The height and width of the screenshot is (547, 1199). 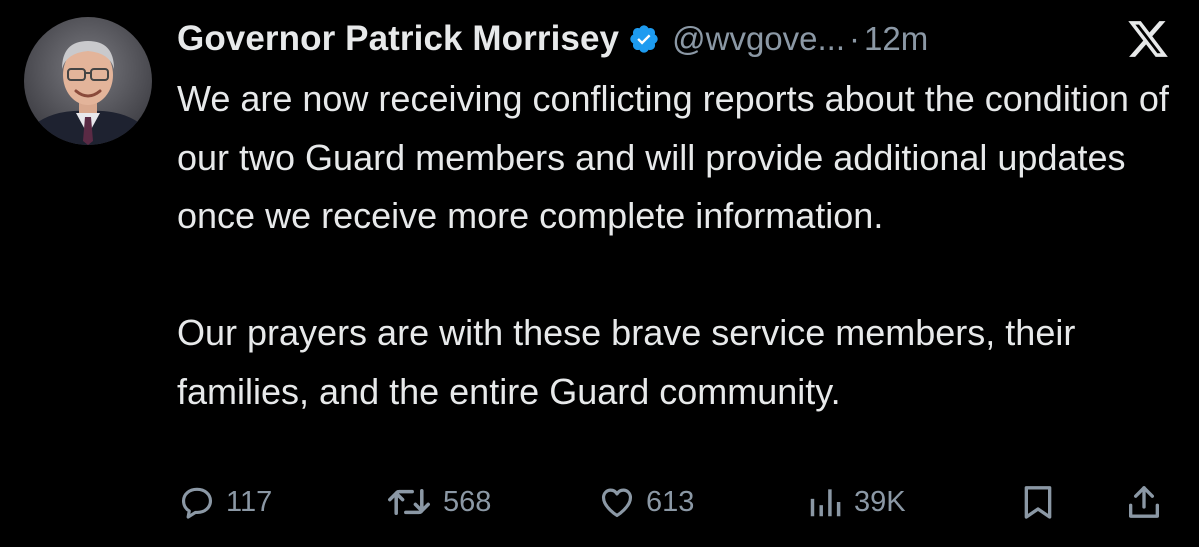 I want to click on repost-button: 568, so click(x=438, y=502).